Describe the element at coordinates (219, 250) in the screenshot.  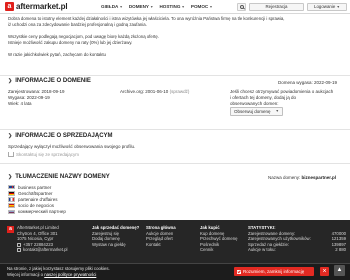
I see `footer-link: Cennik` at that location.